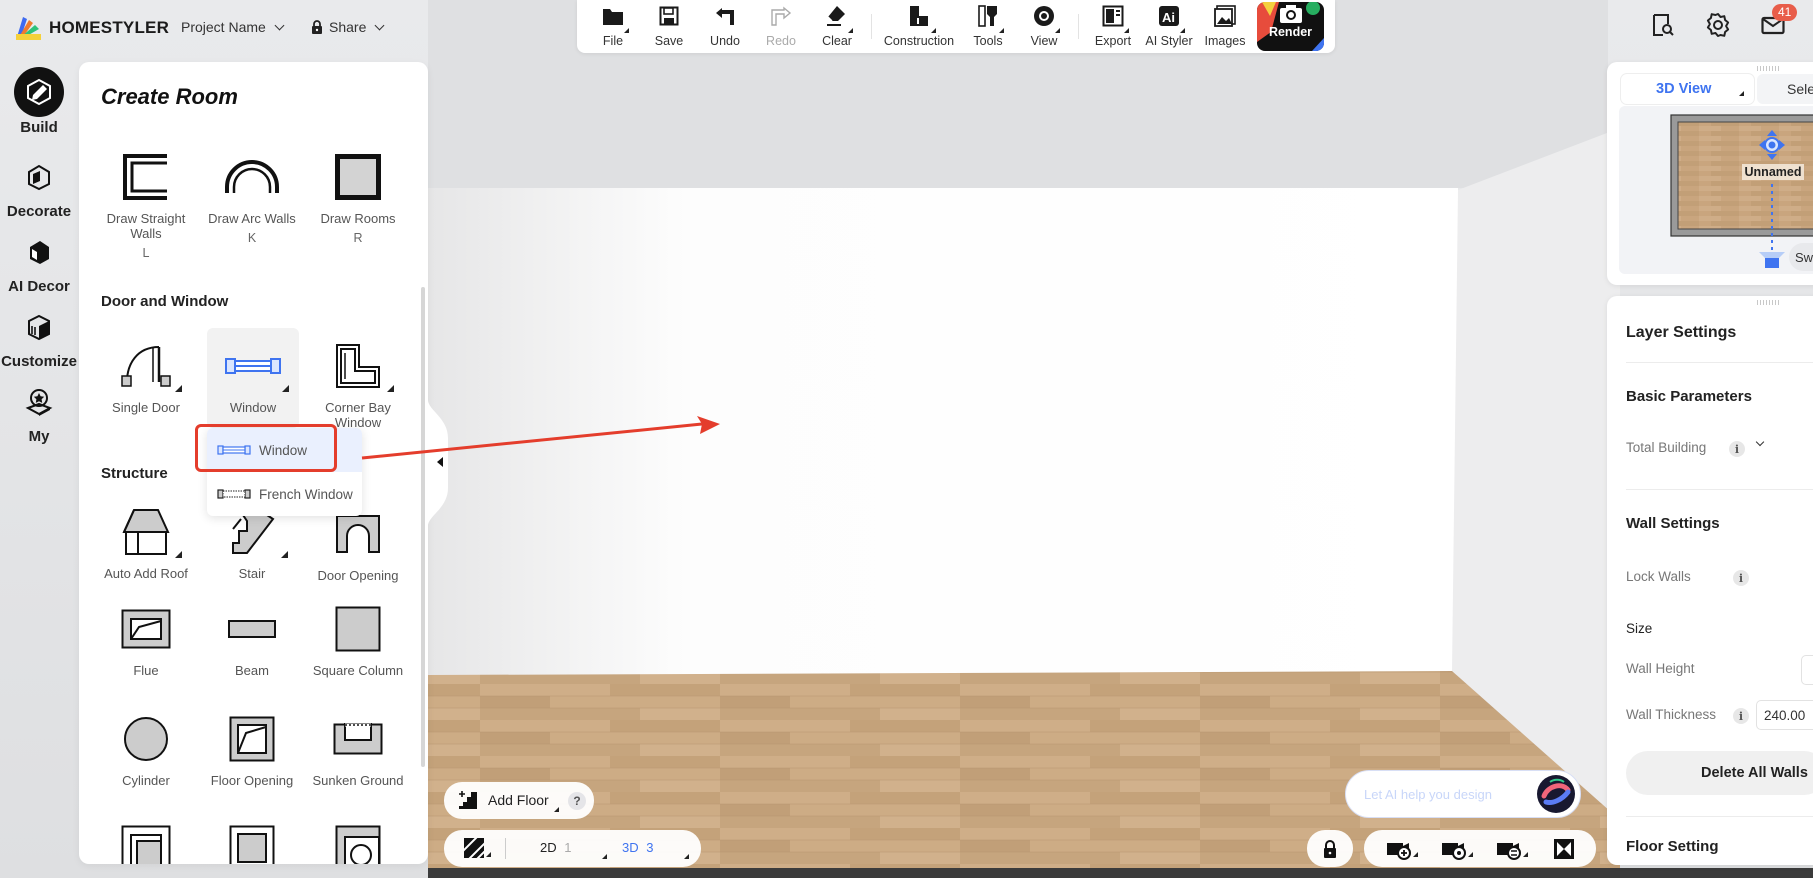 The width and height of the screenshot is (1813, 878). What do you see at coordinates (725, 16) in the screenshot?
I see `undo-icon` at bounding box center [725, 16].